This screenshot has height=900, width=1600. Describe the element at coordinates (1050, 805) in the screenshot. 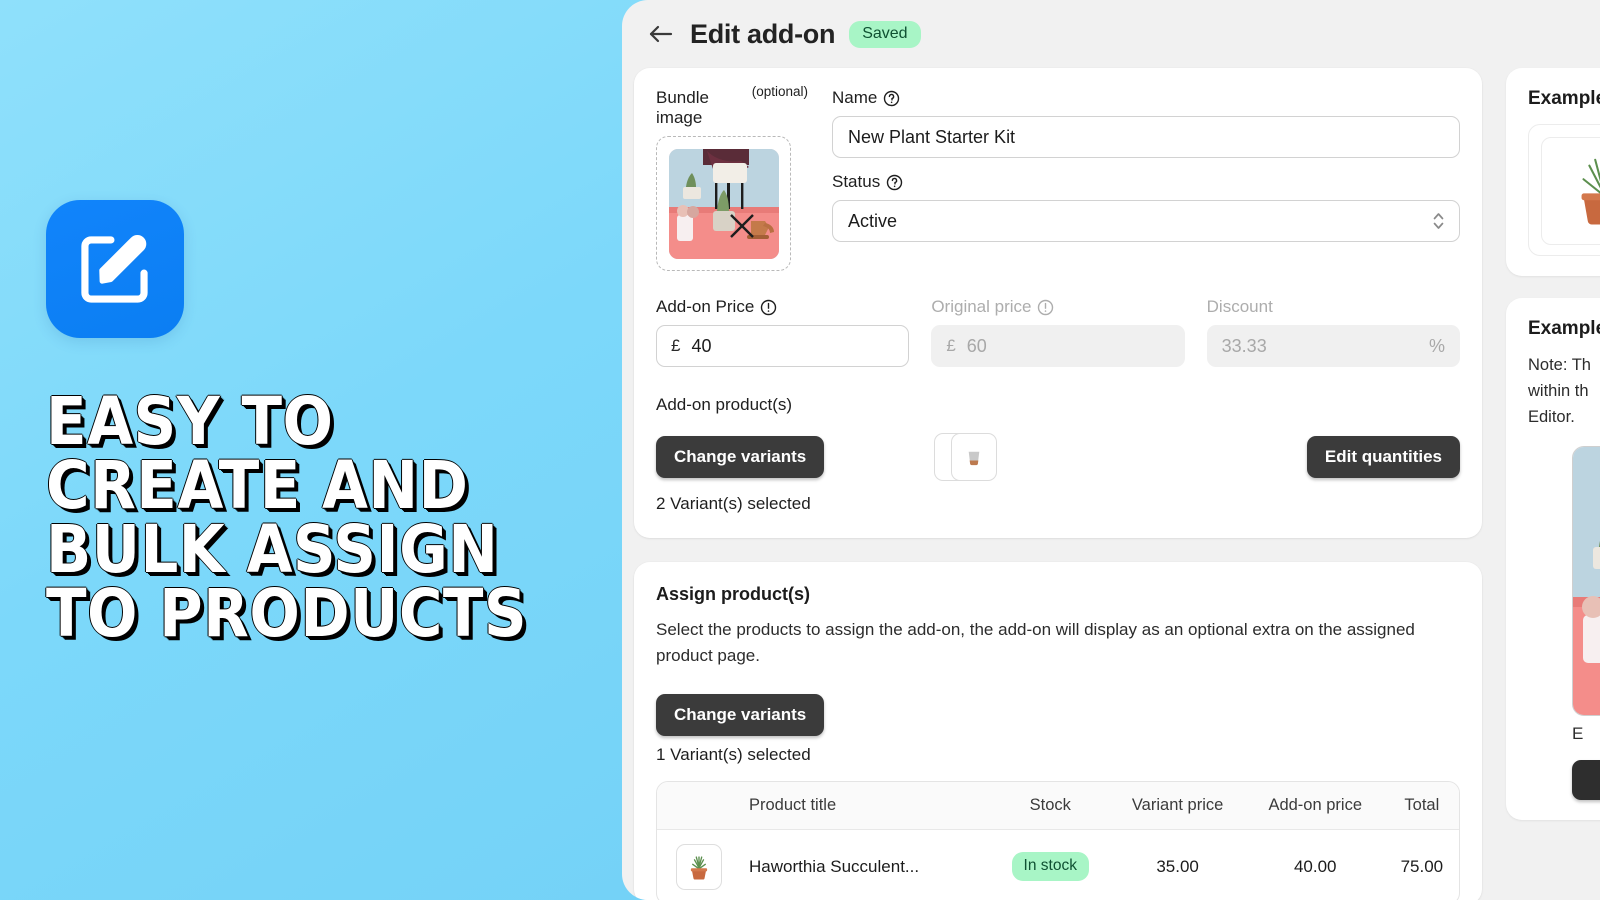

I see `column-header-stock: Stock` at that location.